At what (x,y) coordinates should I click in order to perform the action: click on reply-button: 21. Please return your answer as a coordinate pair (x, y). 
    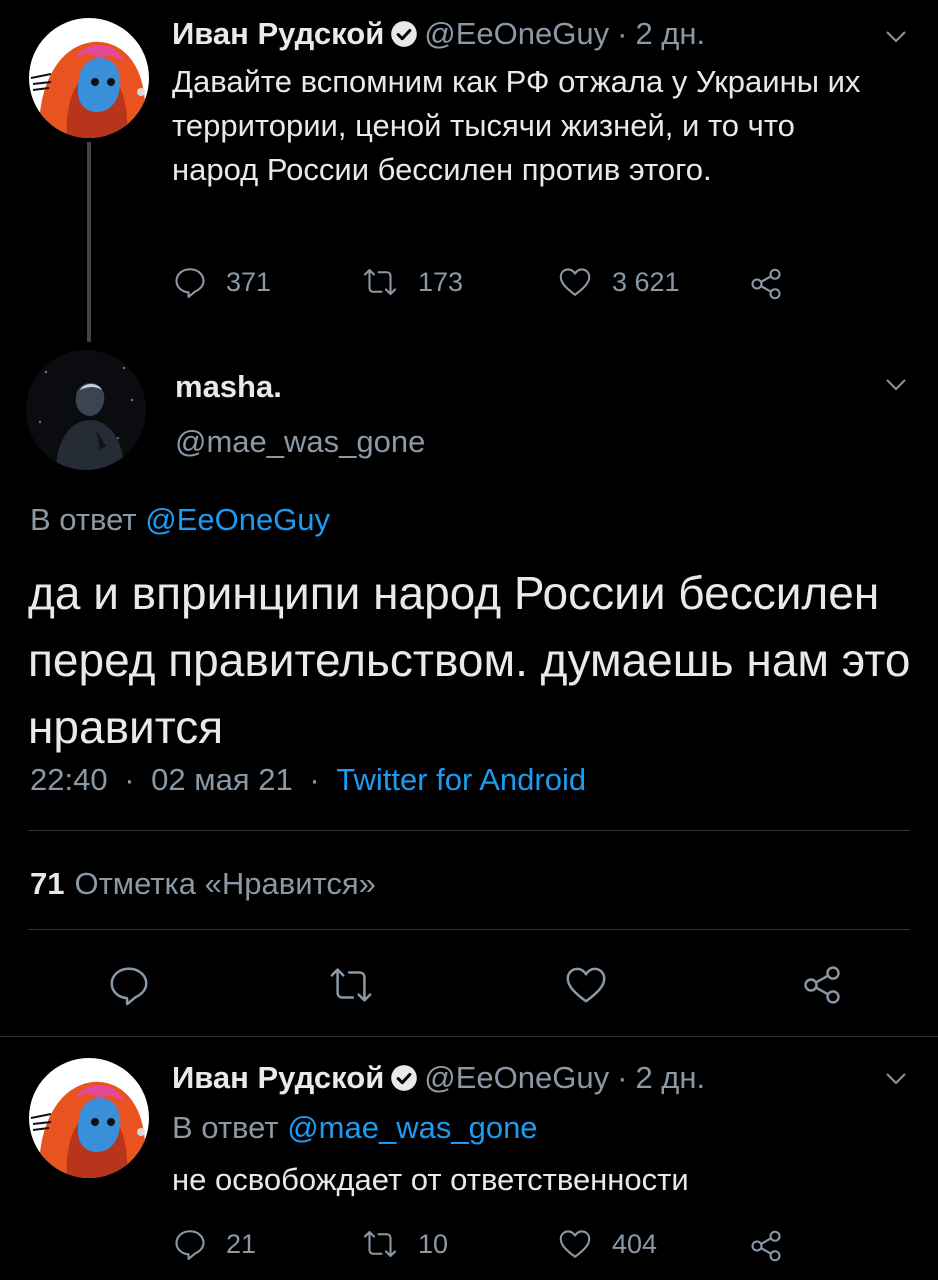
    Looking at the image, I should click on (214, 1244).